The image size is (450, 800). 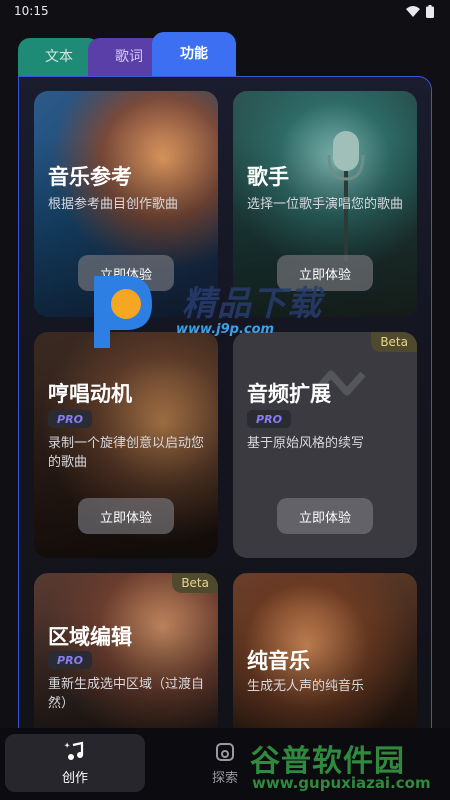 What do you see at coordinates (90, 637) in the screenshot?
I see `card-title: 区域编辑` at bounding box center [90, 637].